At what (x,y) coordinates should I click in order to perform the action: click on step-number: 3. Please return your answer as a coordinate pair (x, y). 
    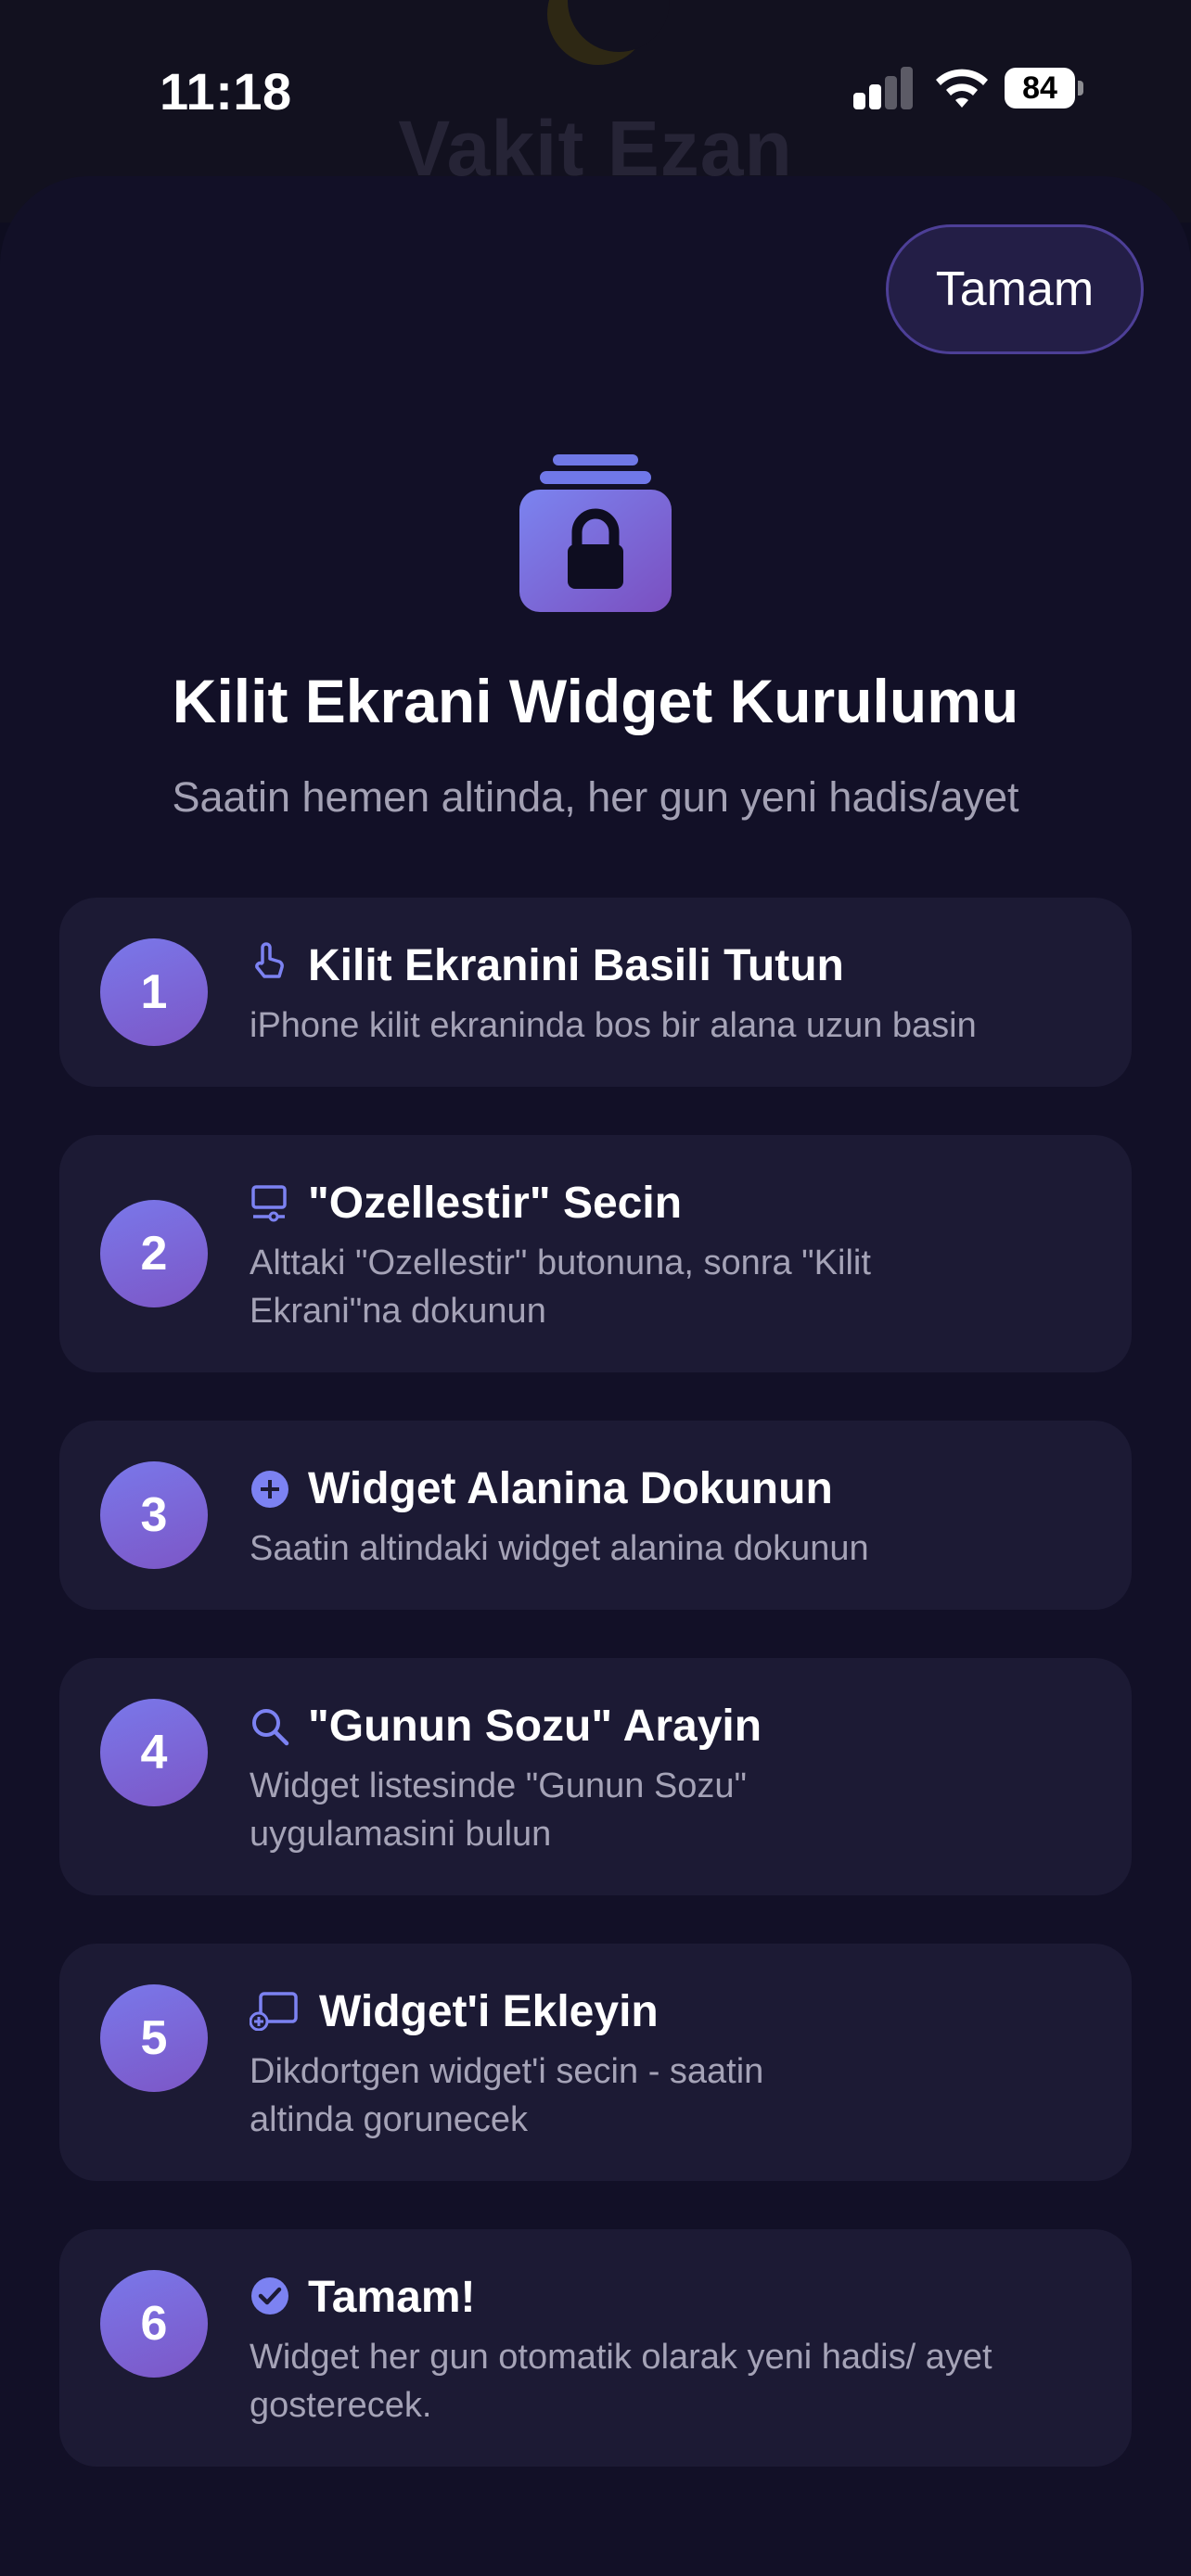
    Looking at the image, I should click on (154, 1515).